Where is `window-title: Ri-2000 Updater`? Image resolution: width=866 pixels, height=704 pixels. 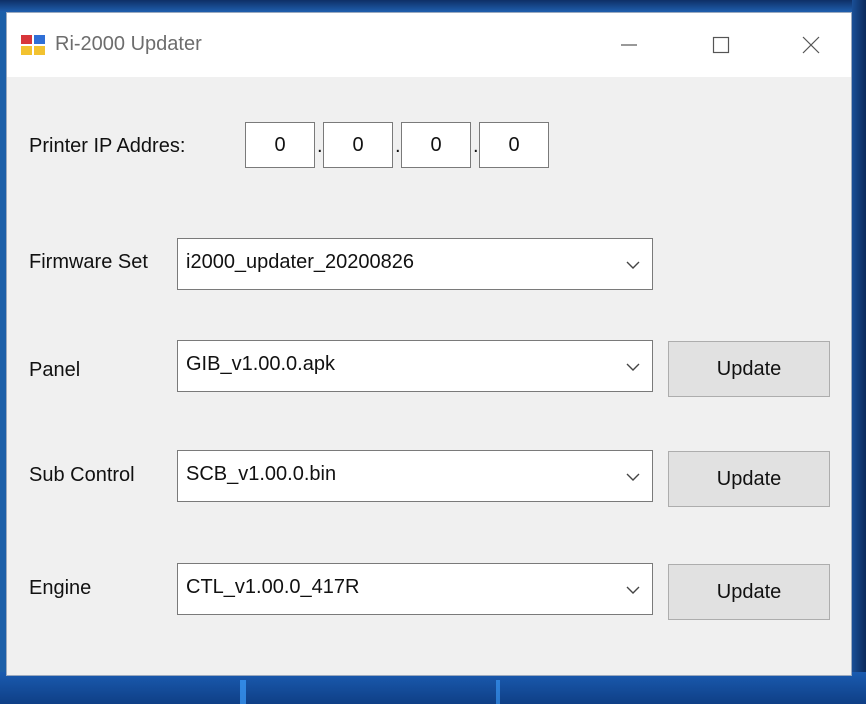 window-title: Ri-2000 Updater is located at coordinates (128, 44).